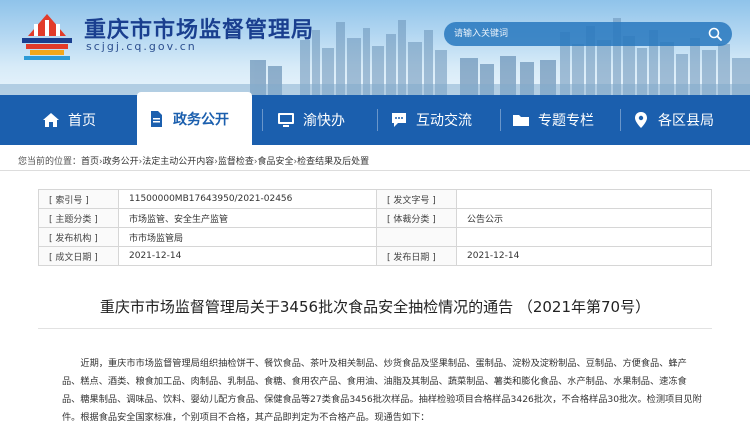 This screenshot has width=750, height=429. What do you see at coordinates (416, 218) in the screenshot?
I see `info-label: [ 体裁分类 ]` at bounding box center [416, 218].